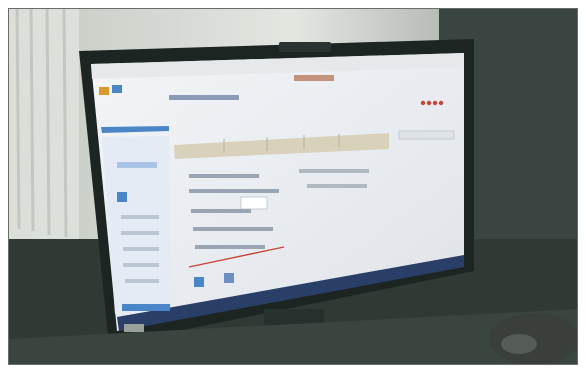 The width and height of the screenshot is (586, 373). What do you see at coordinates (224, 176) in the screenshot?
I see `form-row` at bounding box center [224, 176].